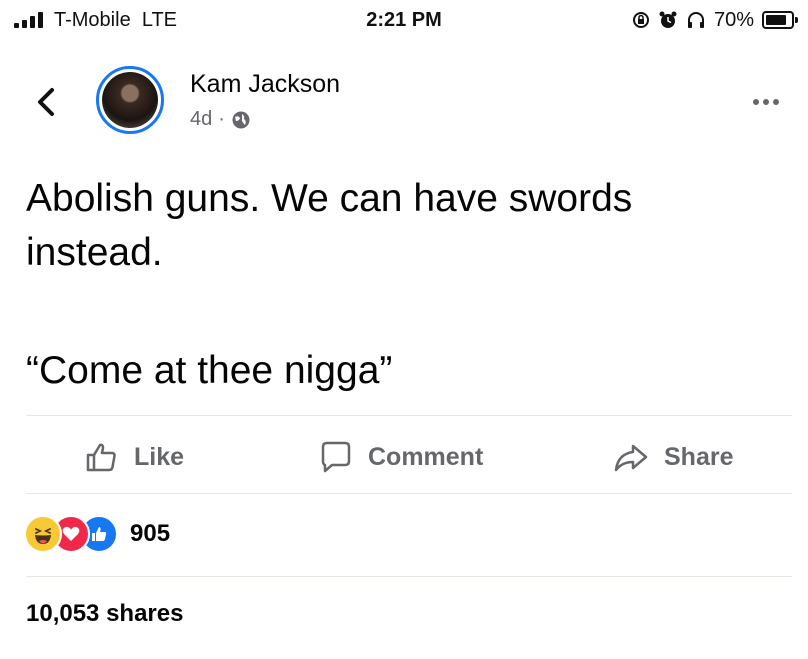  I want to click on headphones-icon, so click(695, 20).